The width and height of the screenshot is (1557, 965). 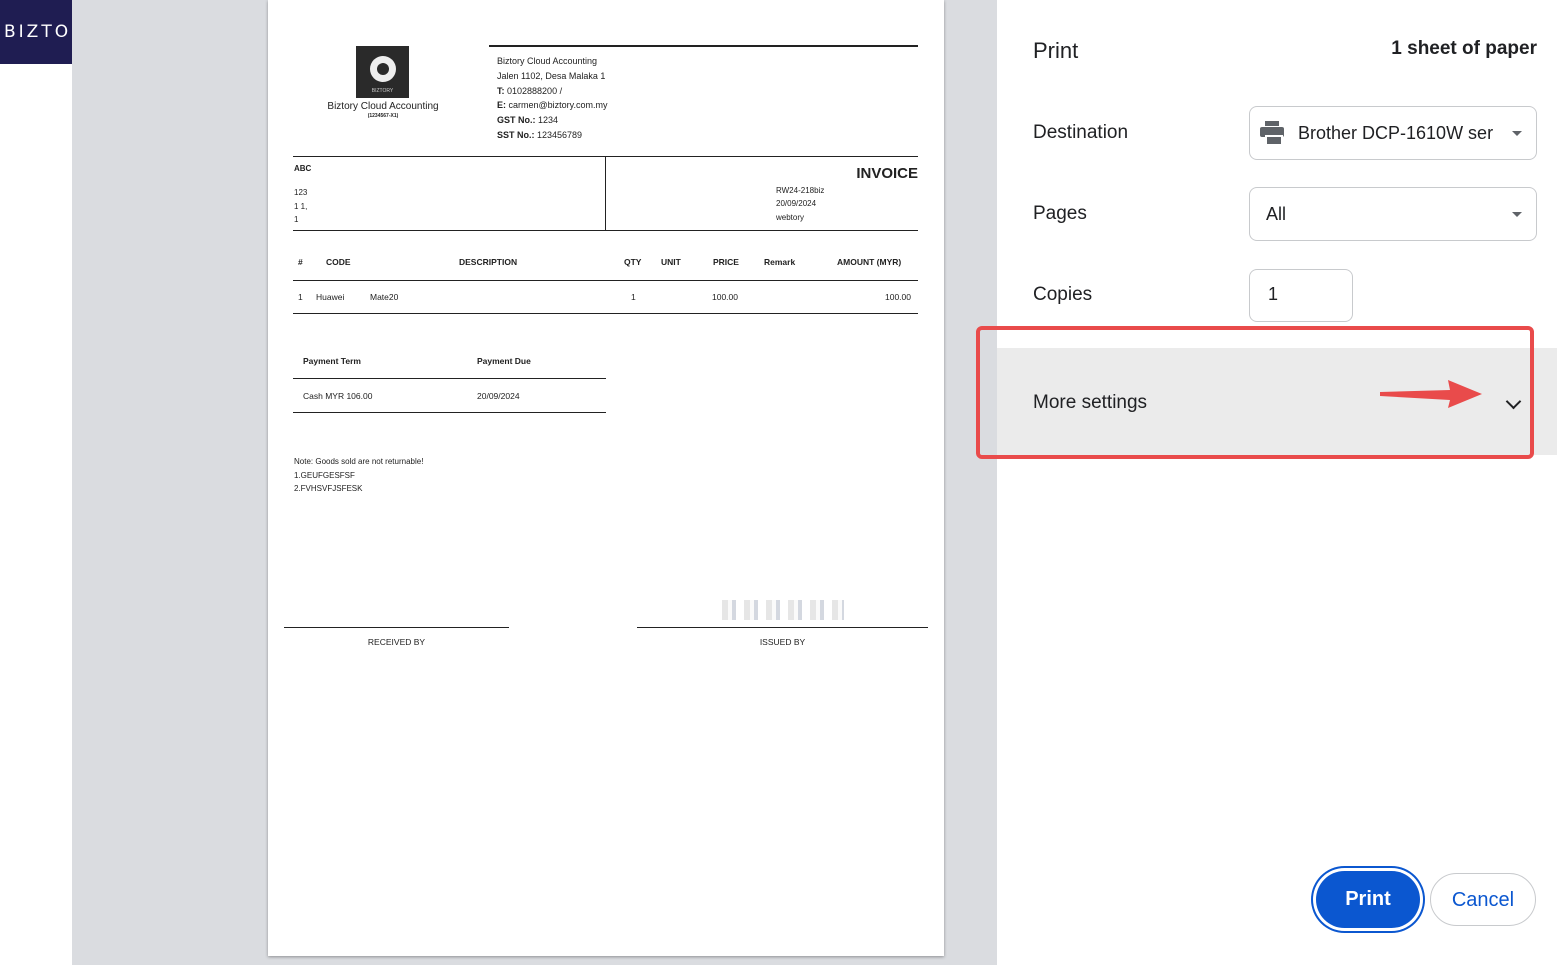 What do you see at coordinates (498, 396) in the screenshot?
I see `payment-due: 20/09/2024` at bounding box center [498, 396].